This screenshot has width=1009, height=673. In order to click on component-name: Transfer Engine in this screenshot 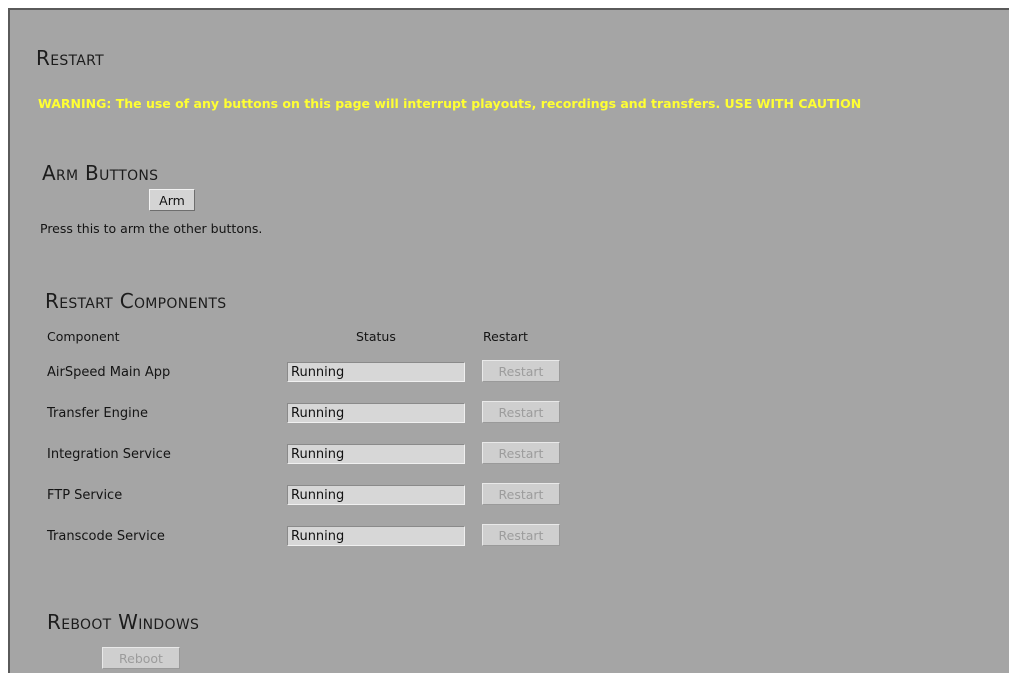, I will do `click(97, 413)`.